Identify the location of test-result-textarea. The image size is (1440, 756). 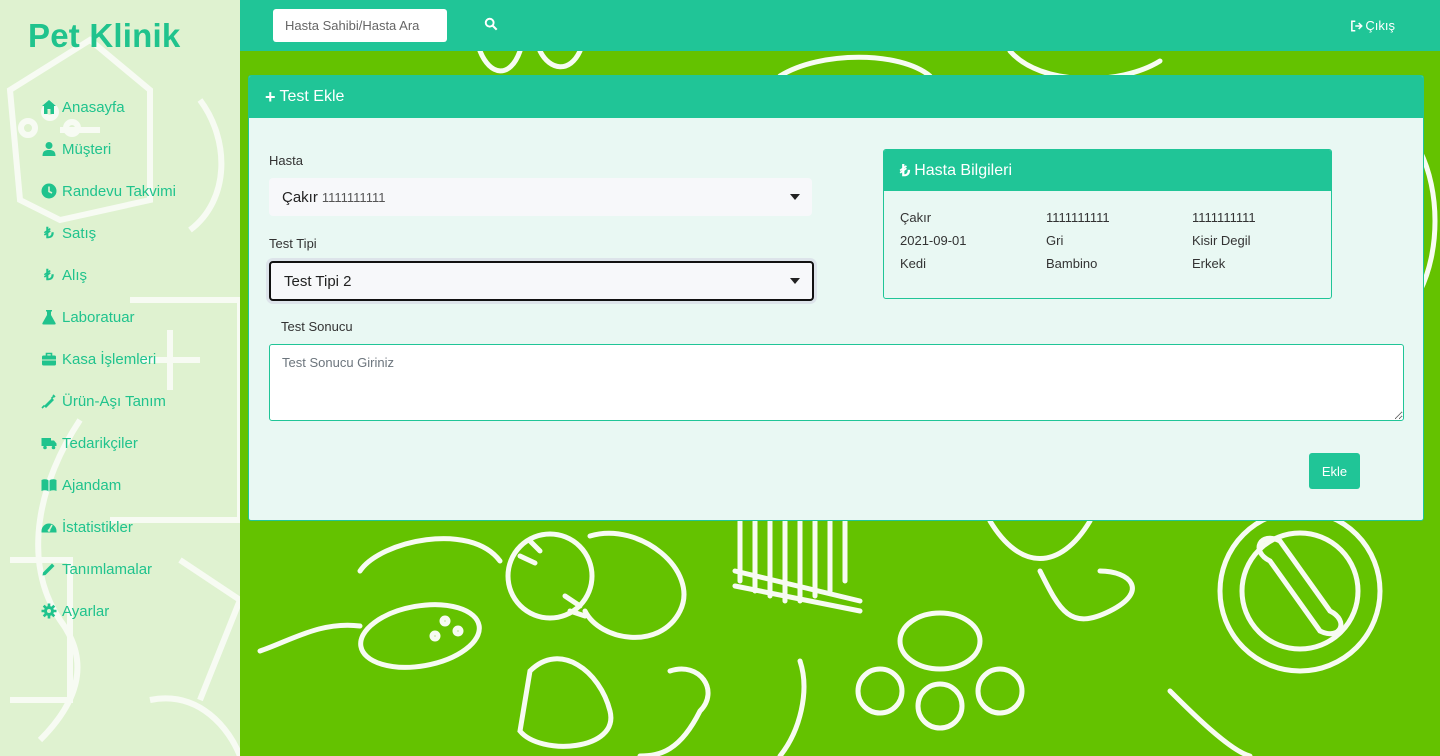
(836, 382).